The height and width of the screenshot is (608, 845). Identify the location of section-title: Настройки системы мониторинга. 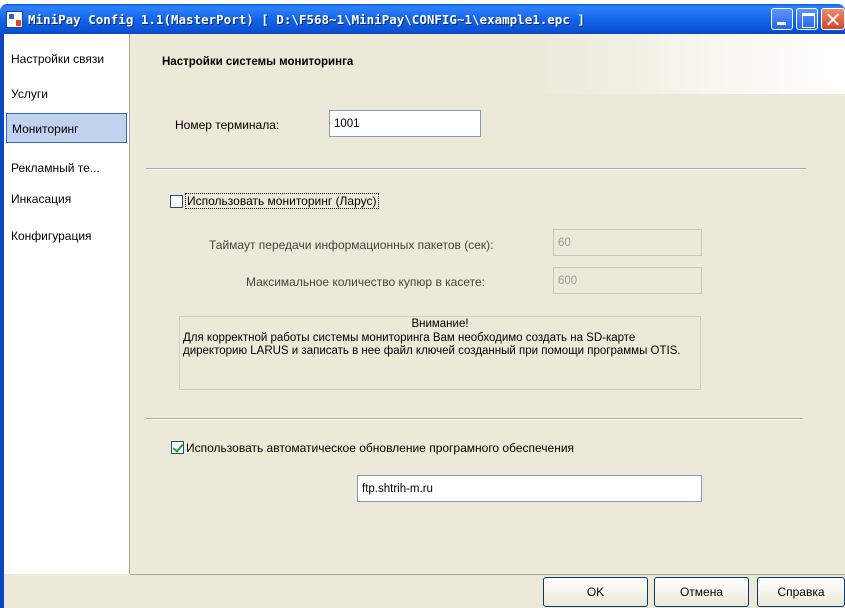
(258, 62).